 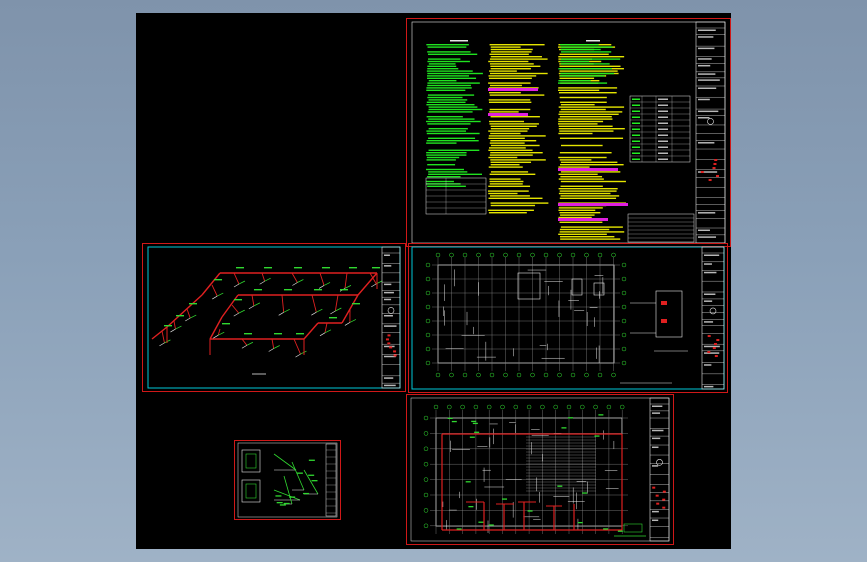 I want to click on floor-plan-lower-title-block, so click(x=659, y=469).